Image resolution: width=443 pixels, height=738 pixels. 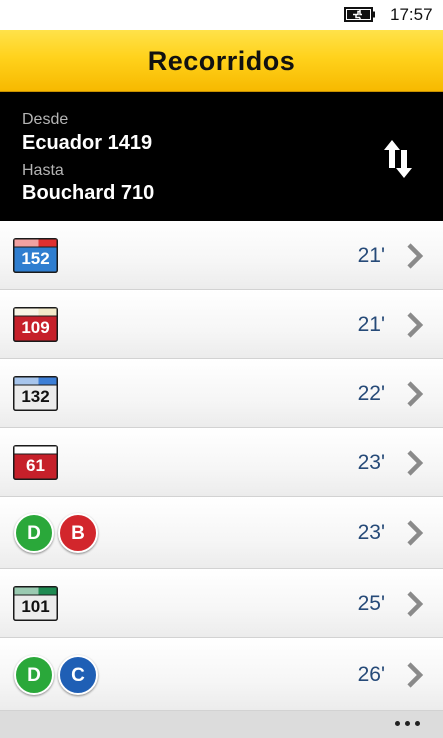 What do you see at coordinates (371, 674) in the screenshot?
I see `trip-duration: 26'` at bounding box center [371, 674].